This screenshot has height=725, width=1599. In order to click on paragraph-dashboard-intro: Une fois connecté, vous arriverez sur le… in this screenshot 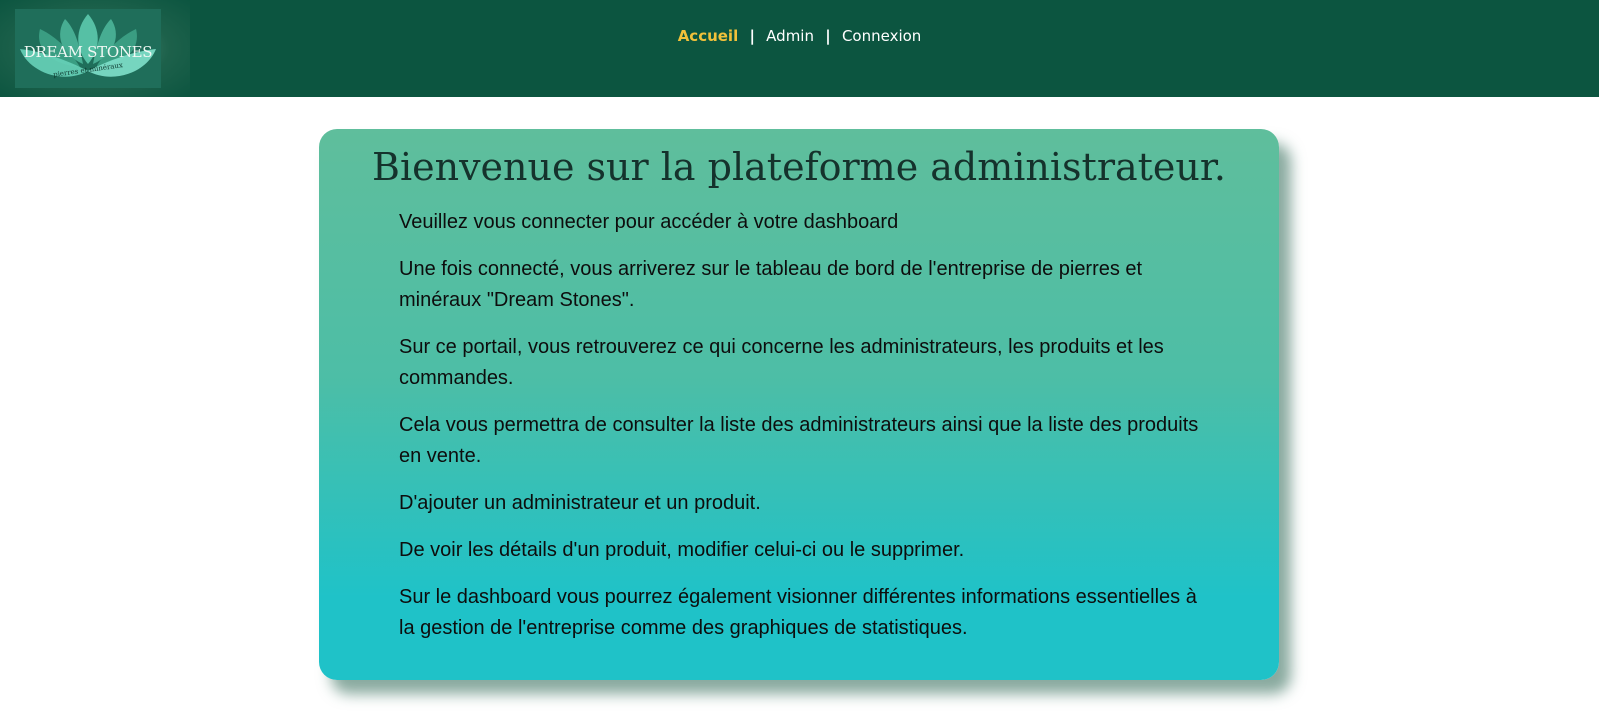, I will do `click(771, 284)`.